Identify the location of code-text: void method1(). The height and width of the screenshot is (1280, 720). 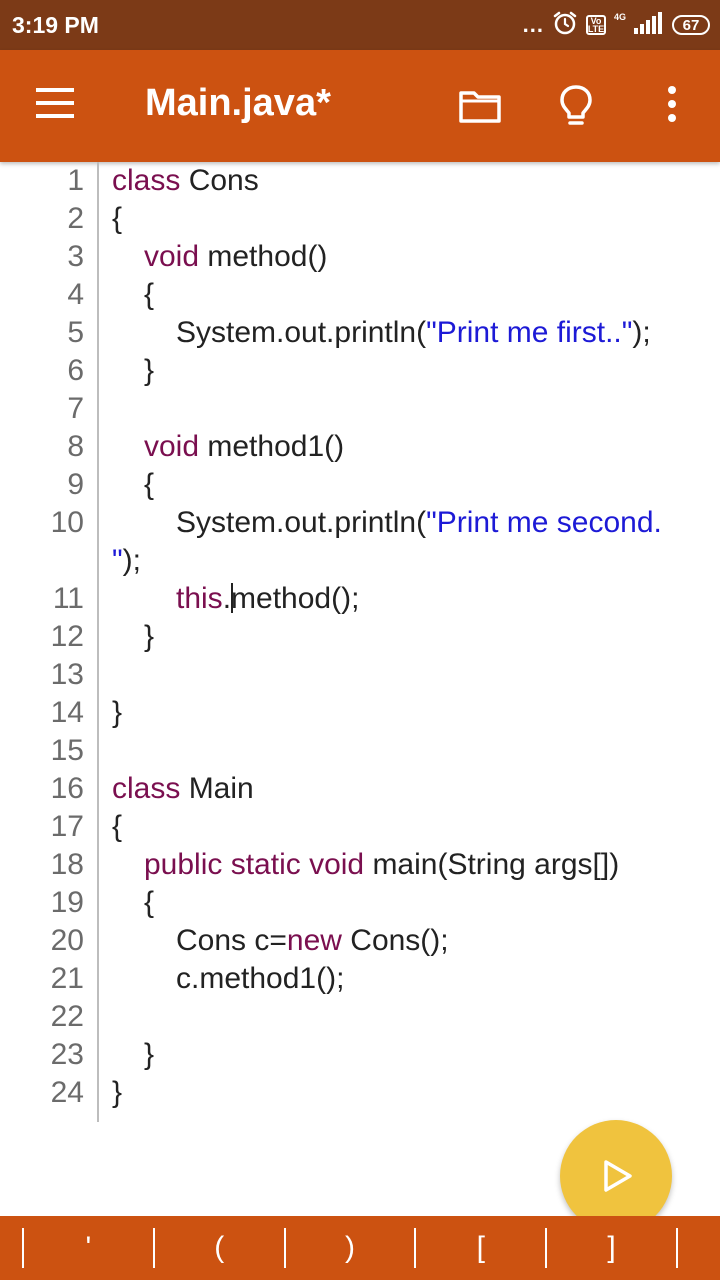
(244, 447).